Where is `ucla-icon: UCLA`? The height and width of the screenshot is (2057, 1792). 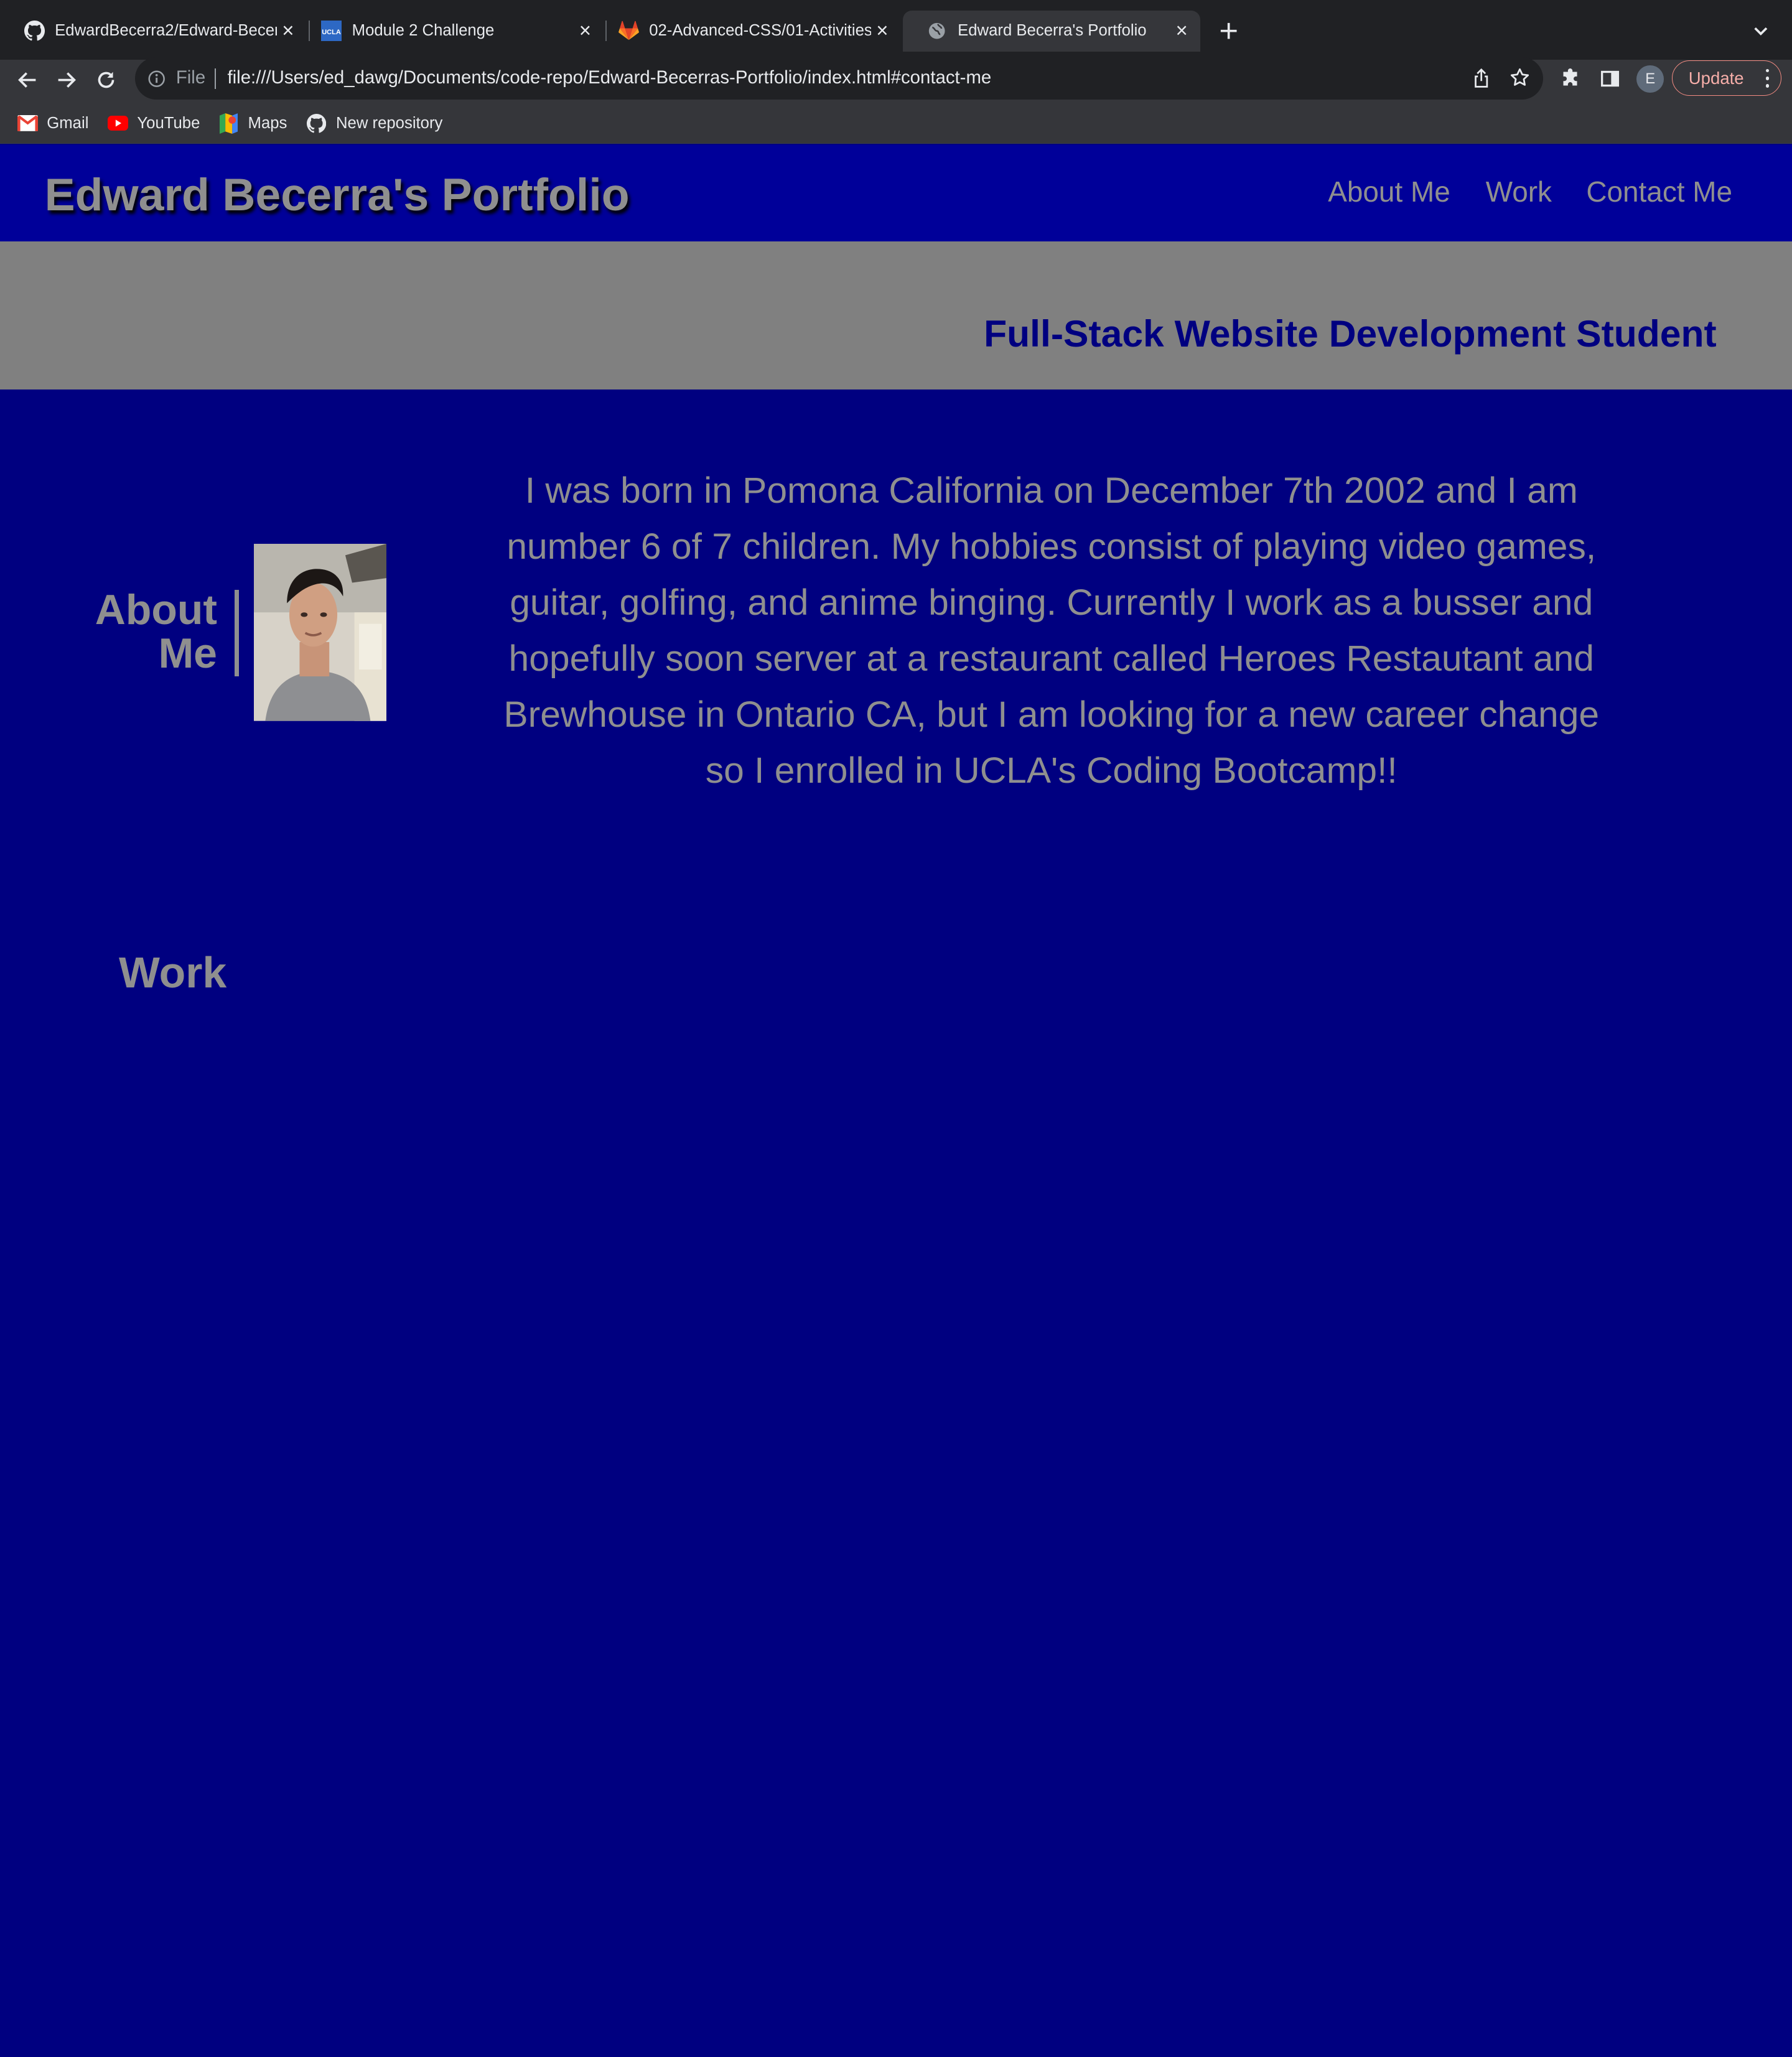
ucla-icon: UCLA is located at coordinates (331, 31).